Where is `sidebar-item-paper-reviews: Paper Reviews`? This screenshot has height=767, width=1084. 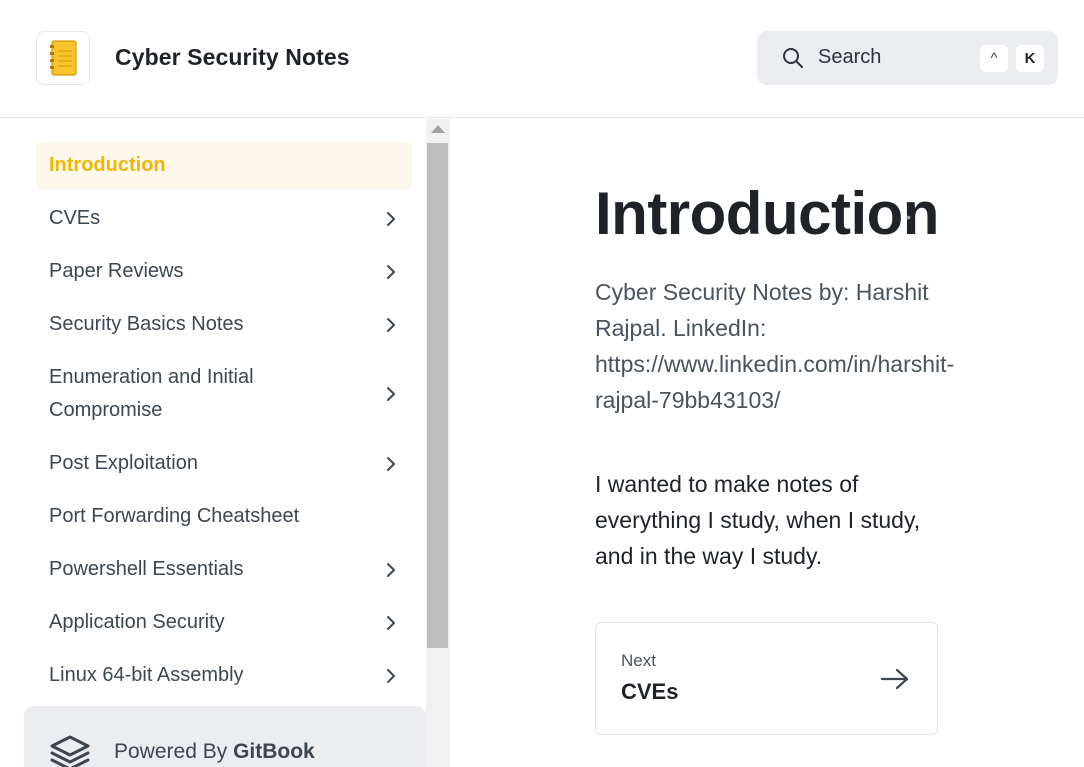
sidebar-item-paper-reviews: Paper Reviews is located at coordinates (224, 271).